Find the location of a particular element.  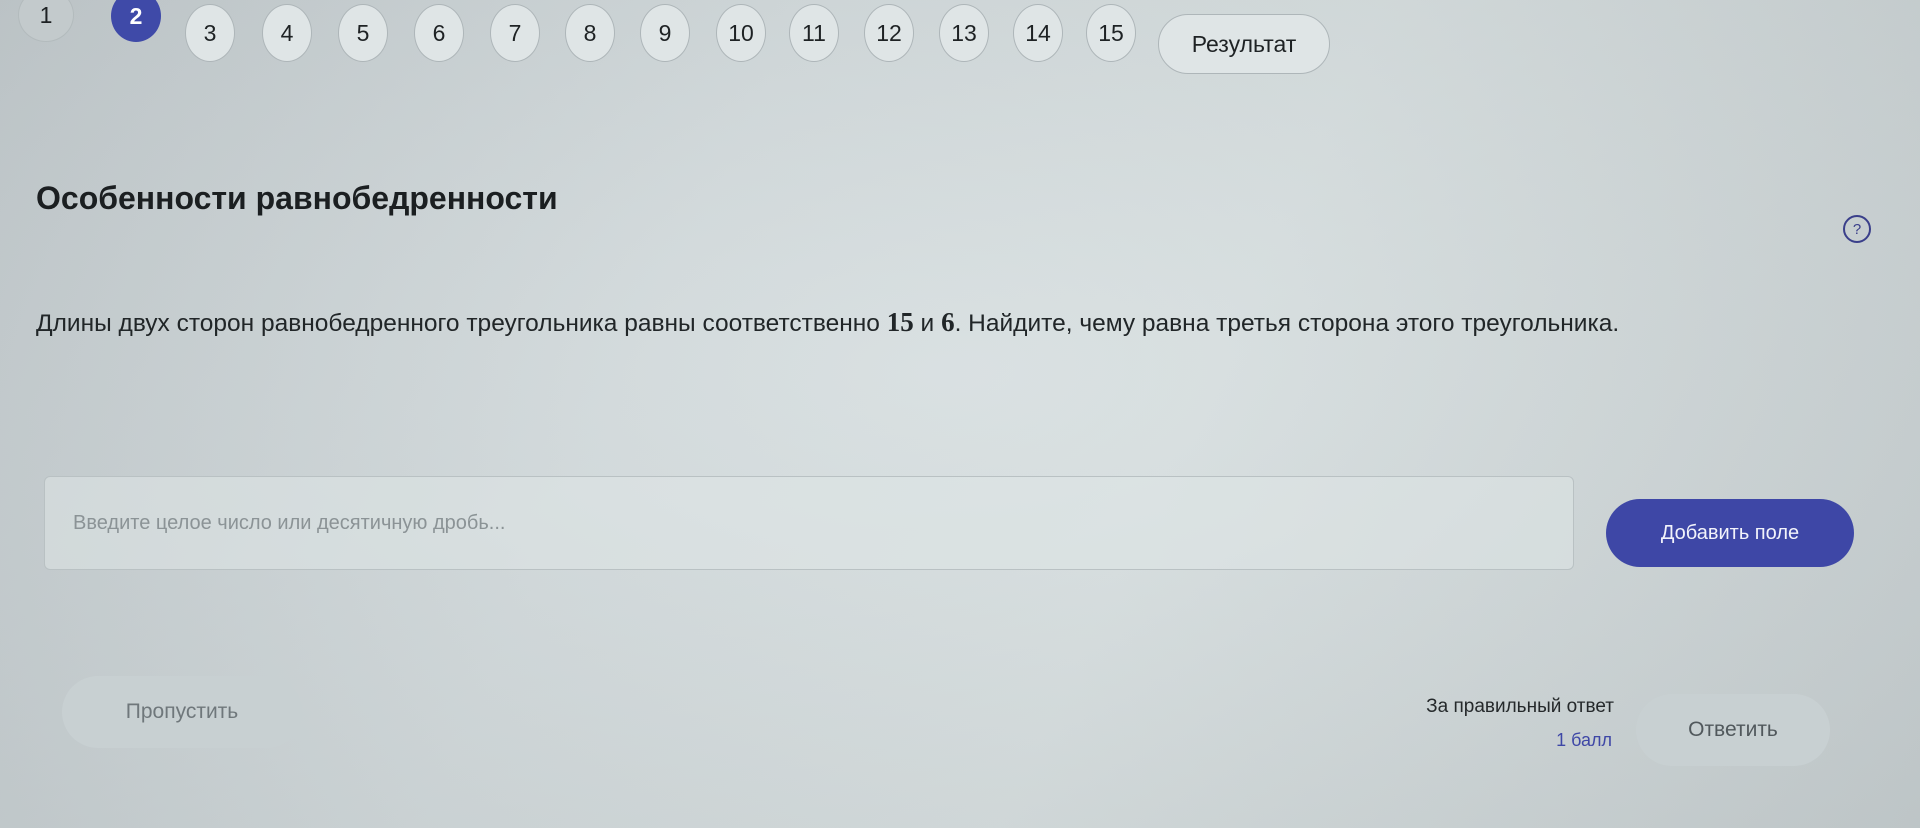

points-value: 1 балл is located at coordinates (1584, 740).